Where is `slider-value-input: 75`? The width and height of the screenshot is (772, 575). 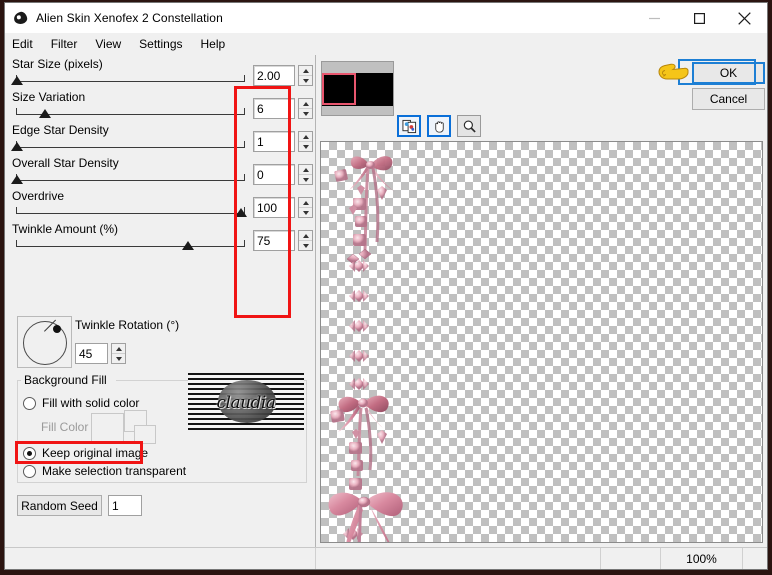 slider-value-input: 75 is located at coordinates (274, 240).